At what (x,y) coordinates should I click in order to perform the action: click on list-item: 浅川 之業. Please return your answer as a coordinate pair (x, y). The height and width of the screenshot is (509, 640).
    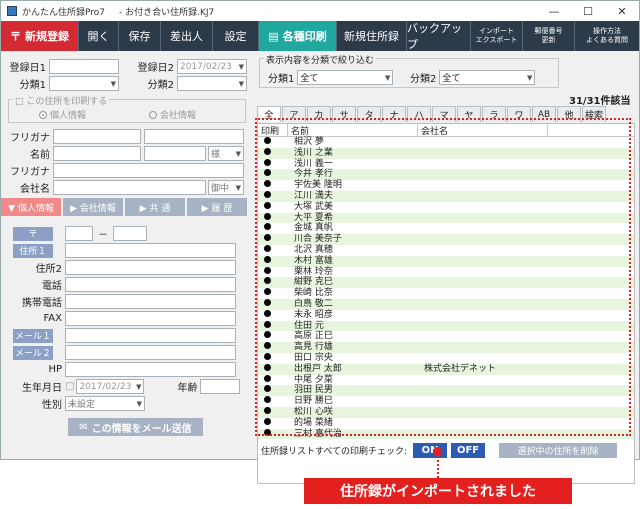
    Looking at the image, I should click on (446, 153).